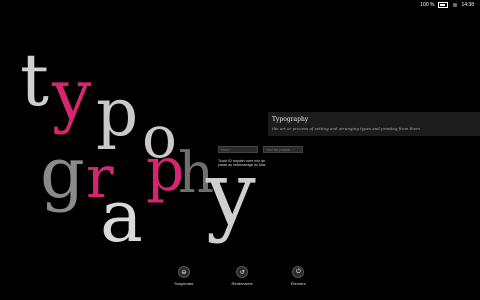  I want to click on battery-text: 100 %, so click(427, 5).